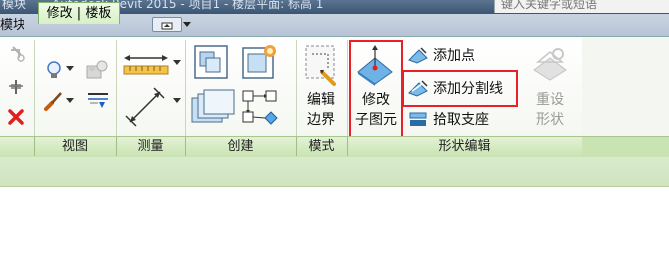  I want to click on panel-toggle-button, so click(167, 24).